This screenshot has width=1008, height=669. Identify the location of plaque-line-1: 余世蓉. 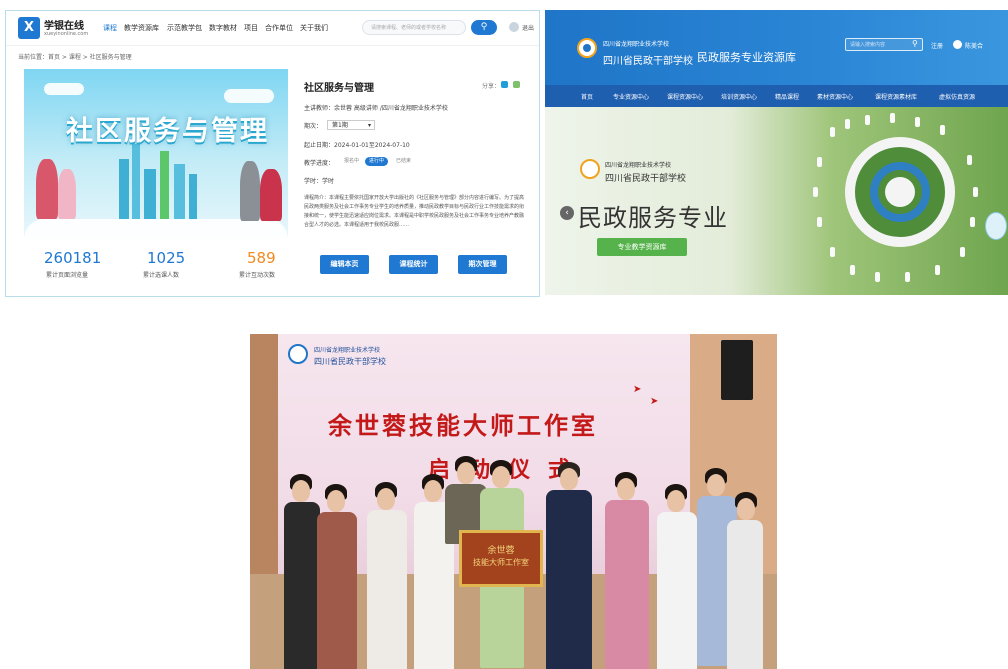
(501, 551).